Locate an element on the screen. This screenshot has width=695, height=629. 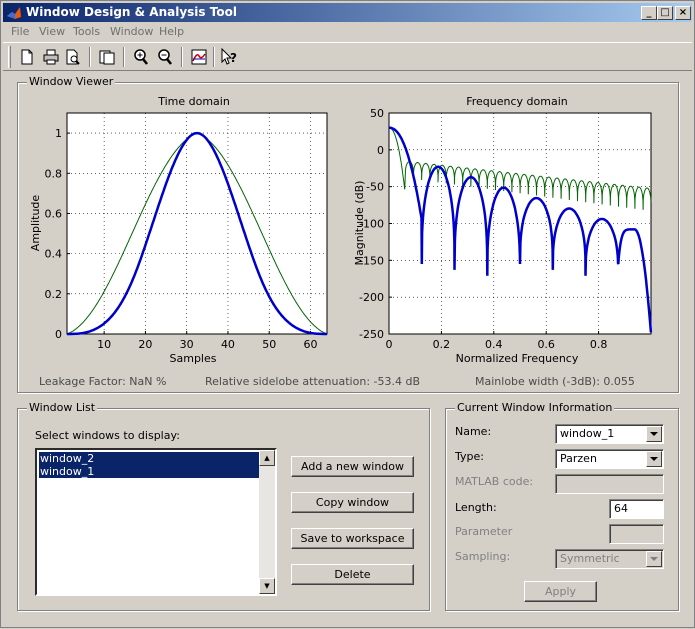
name-dropdown: window_1 is located at coordinates (609, 434).